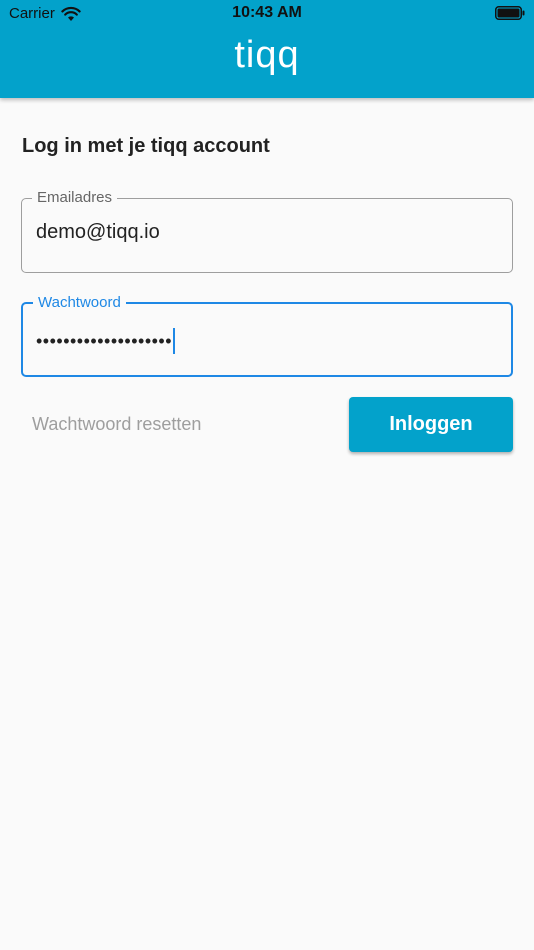 Image resolution: width=534 pixels, height=950 pixels. Describe the element at coordinates (75, 198) in the screenshot. I see `email-label: Emailadres` at that location.